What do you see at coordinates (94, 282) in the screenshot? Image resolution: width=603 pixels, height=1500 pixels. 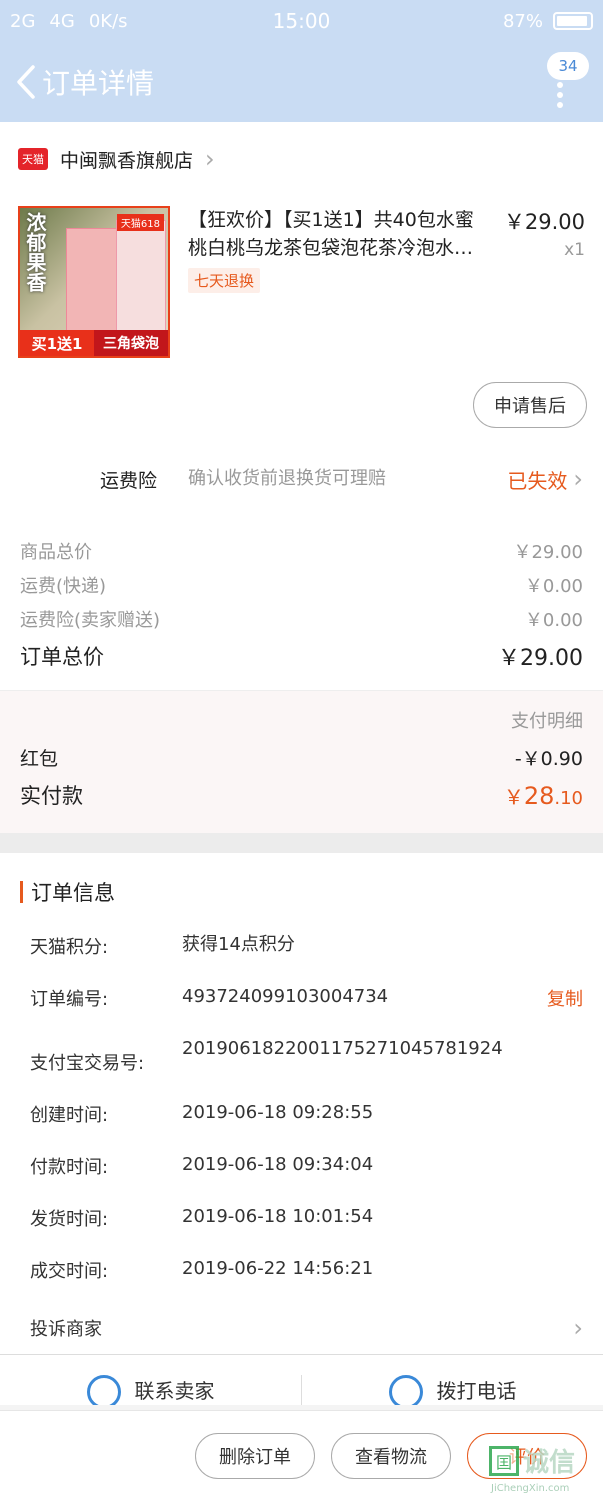 I see `product-thumbnail: 浓郁果香 天猫618 买1送1 三角袋泡` at bounding box center [94, 282].